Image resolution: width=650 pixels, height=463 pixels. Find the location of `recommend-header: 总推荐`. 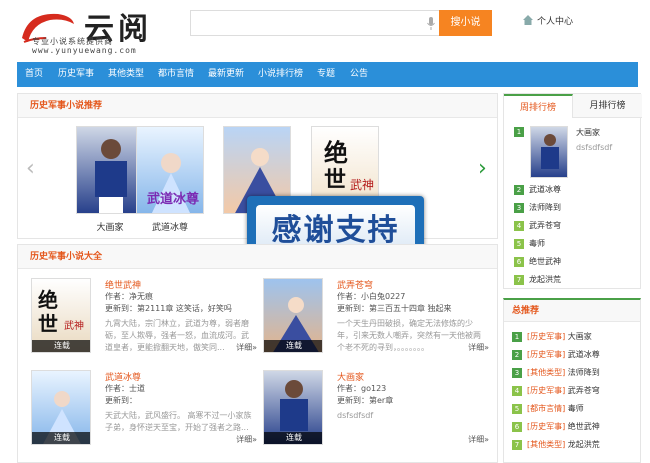

recommend-header: 总推荐 is located at coordinates (572, 311).